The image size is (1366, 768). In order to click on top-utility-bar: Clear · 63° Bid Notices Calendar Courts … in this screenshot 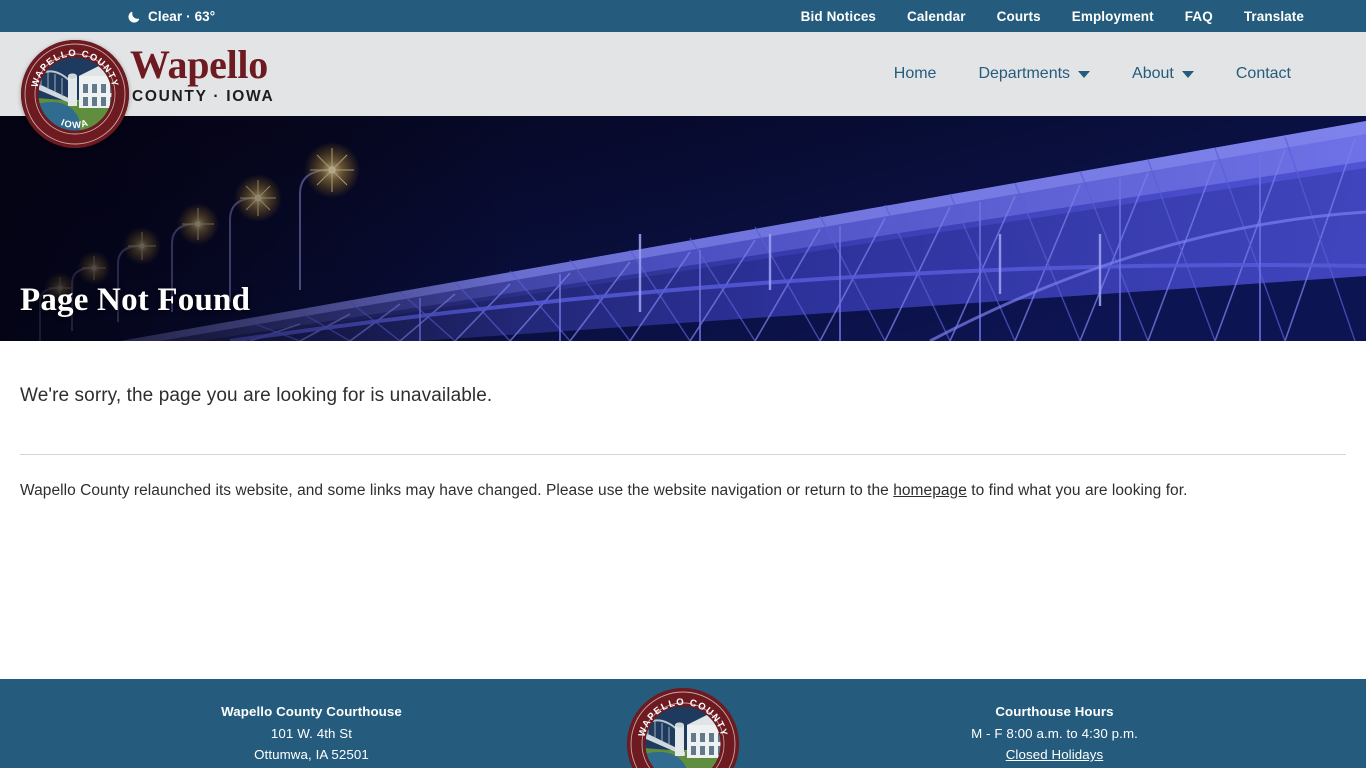, I will do `click(683, 16)`.